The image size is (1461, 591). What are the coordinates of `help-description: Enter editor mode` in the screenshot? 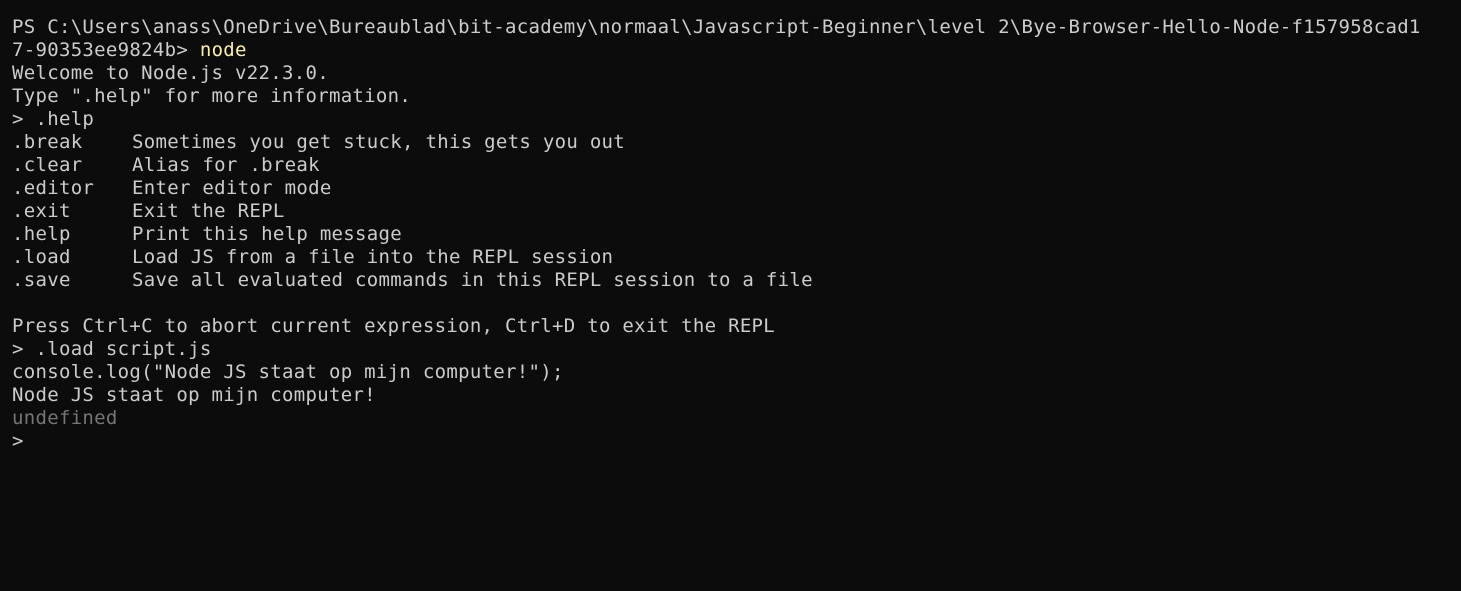 It's located at (232, 188).